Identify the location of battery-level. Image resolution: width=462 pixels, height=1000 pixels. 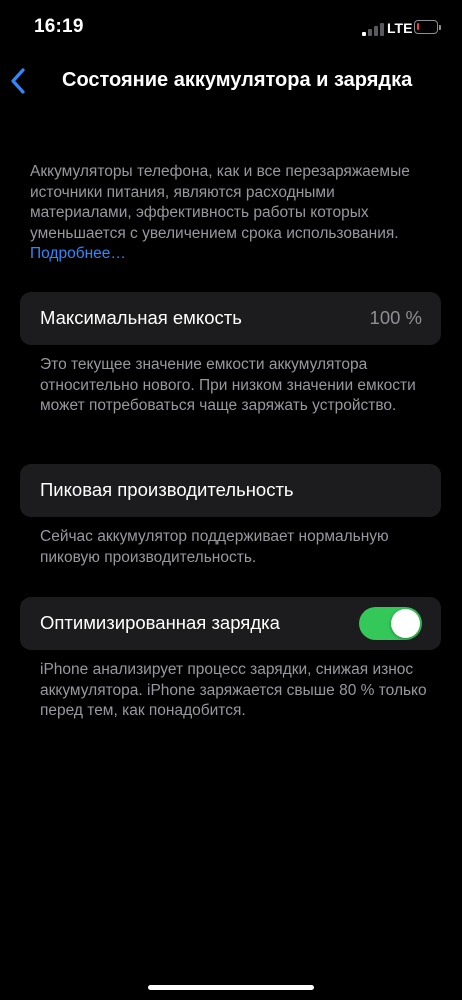
(418, 26).